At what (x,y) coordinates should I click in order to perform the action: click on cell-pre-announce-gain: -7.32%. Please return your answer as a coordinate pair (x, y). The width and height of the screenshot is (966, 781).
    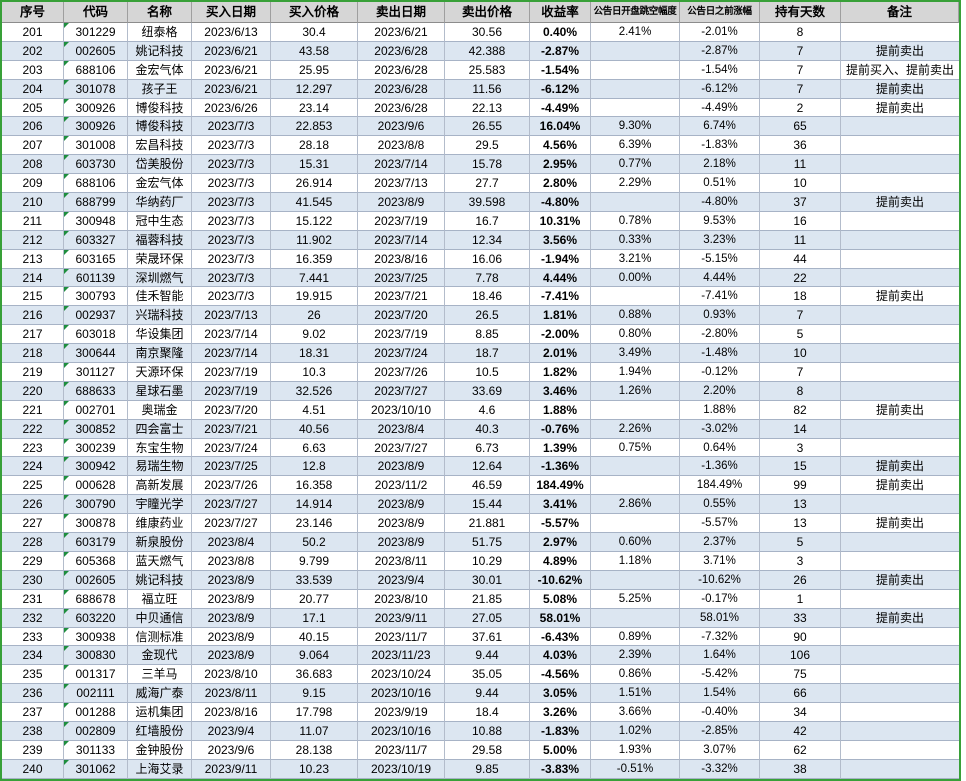
    Looking at the image, I should click on (720, 637).